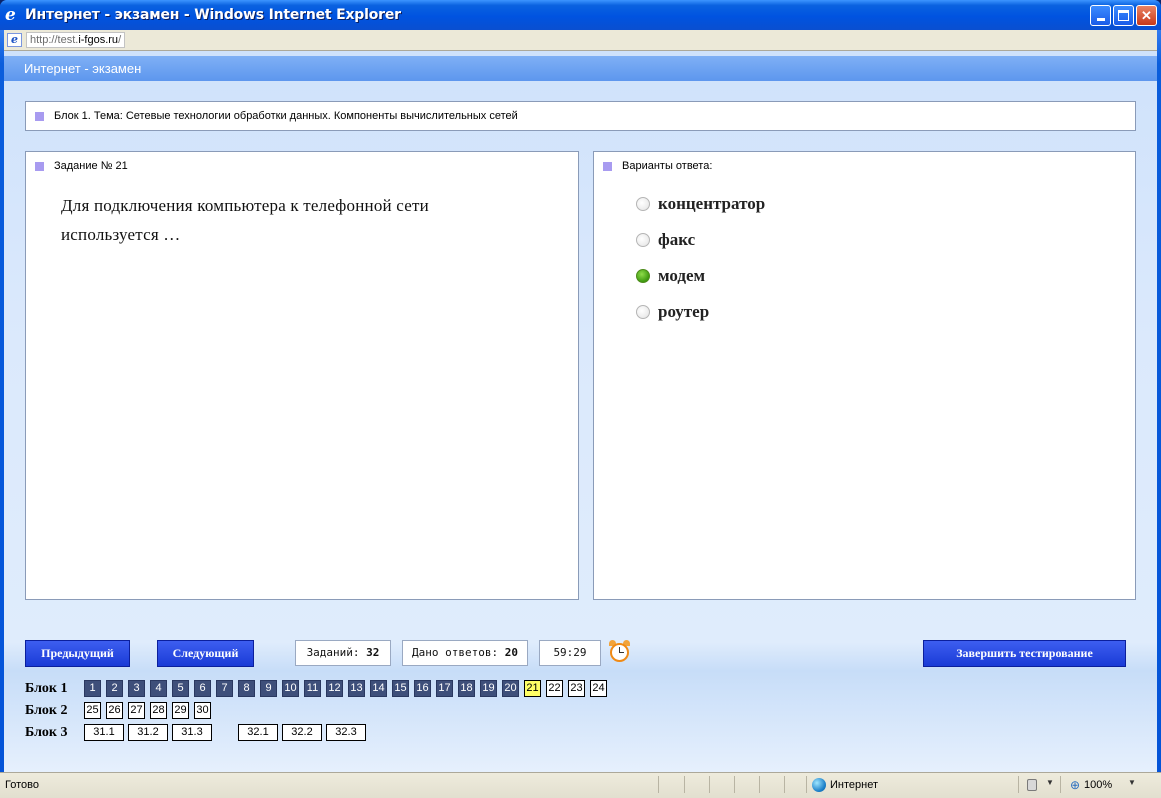 The height and width of the screenshot is (798, 1161). I want to click on task-cell: 6, so click(202, 688).